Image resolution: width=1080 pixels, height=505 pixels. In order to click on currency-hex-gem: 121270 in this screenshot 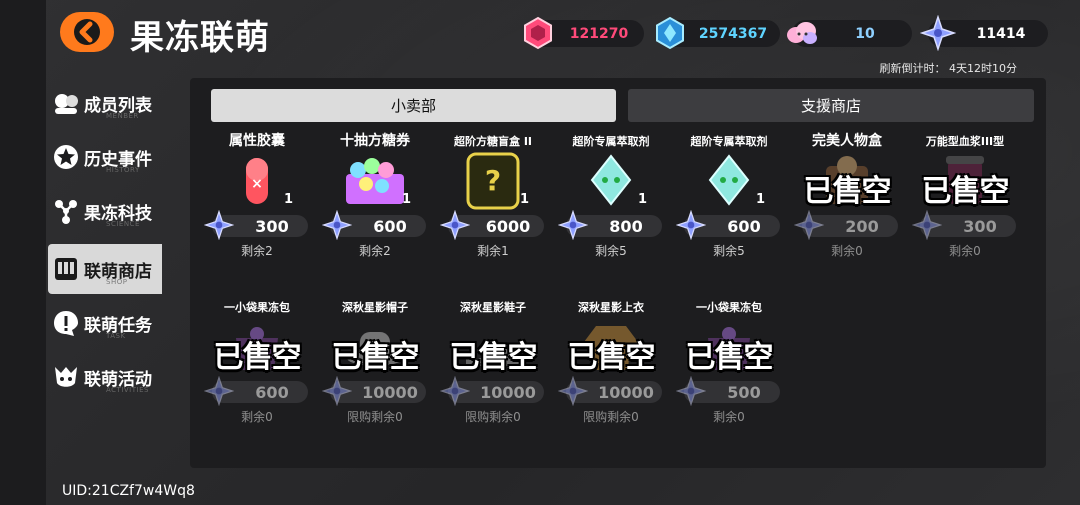, I will do `click(584, 33)`.